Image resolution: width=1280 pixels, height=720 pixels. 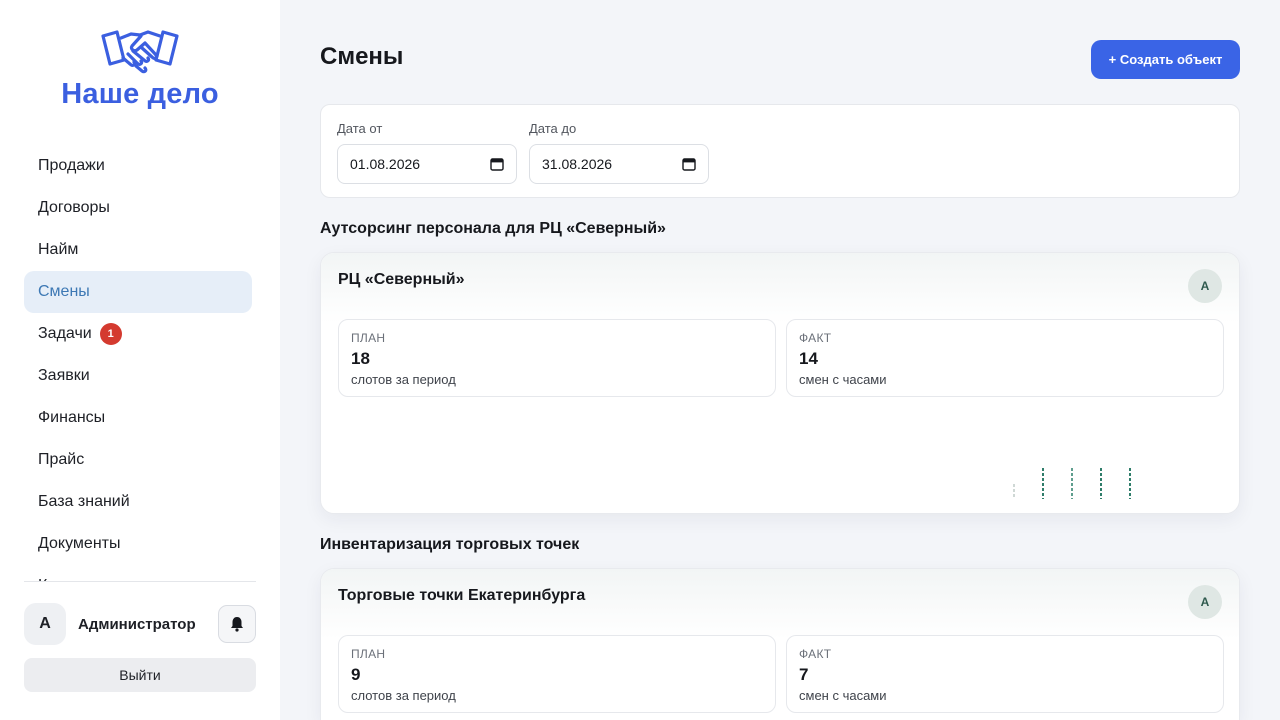 What do you see at coordinates (138, 376) in the screenshot?
I see `sidebar-item-requests: Заявки` at bounding box center [138, 376].